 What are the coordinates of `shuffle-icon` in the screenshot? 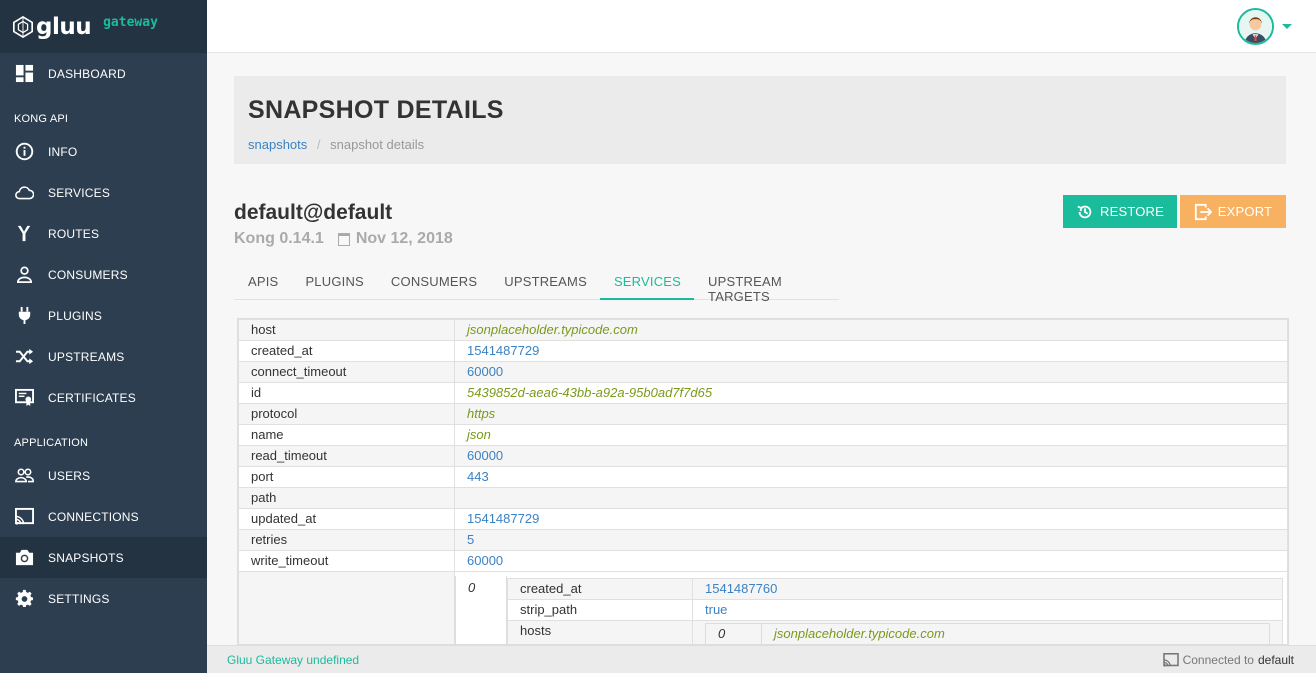 It's located at (24, 357).